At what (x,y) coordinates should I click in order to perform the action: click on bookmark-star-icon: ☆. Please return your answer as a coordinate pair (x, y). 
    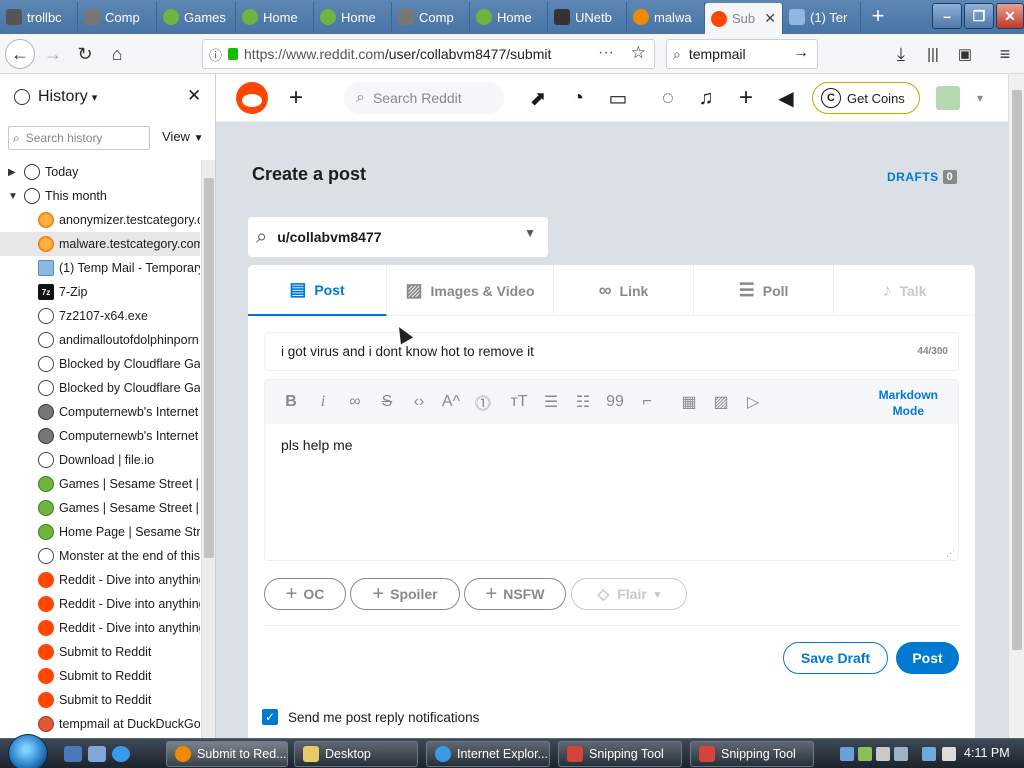
    Looking at the image, I should click on (638, 53).